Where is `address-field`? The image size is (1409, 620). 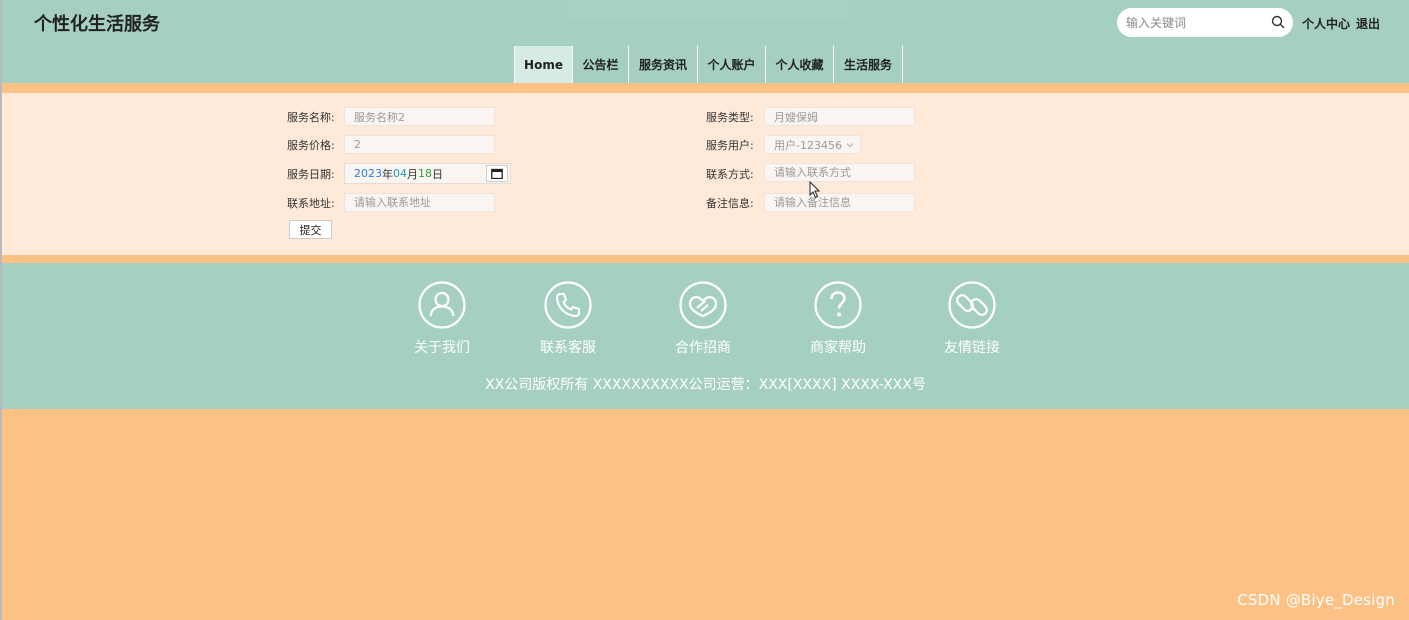 address-field is located at coordinates (419, 202).